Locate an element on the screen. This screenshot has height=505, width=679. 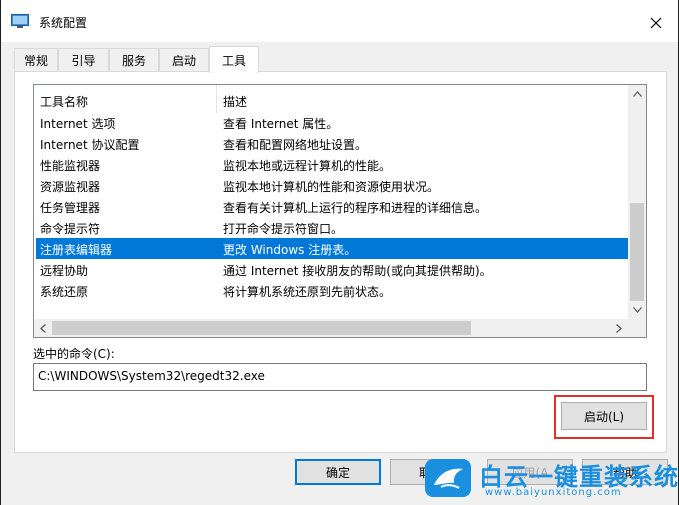
column-divider is located at coordinates (216, 99).